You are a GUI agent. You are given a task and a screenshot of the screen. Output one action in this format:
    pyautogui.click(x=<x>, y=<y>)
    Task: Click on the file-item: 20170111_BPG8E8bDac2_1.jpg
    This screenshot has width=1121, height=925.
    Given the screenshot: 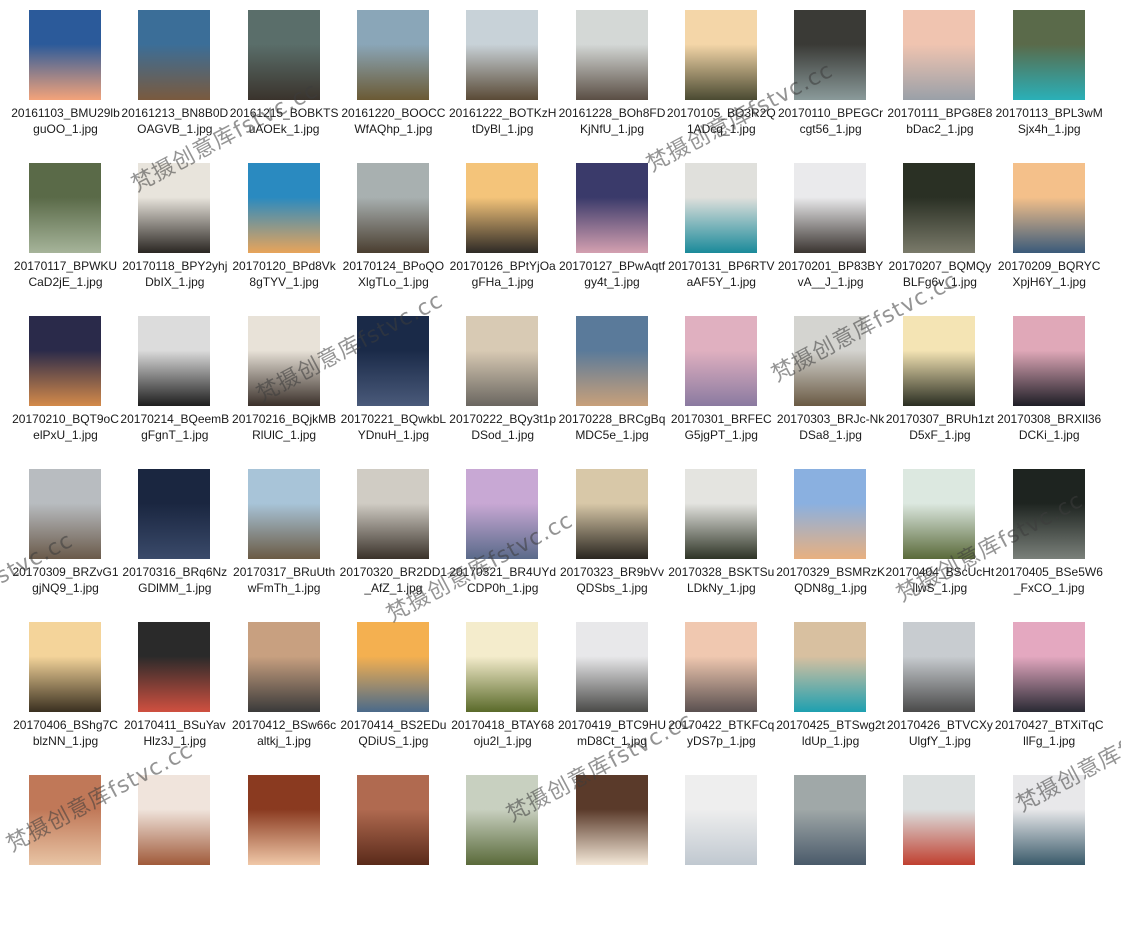 What is the action you would take?
    pyautogui.click(x=939, y=85)
    